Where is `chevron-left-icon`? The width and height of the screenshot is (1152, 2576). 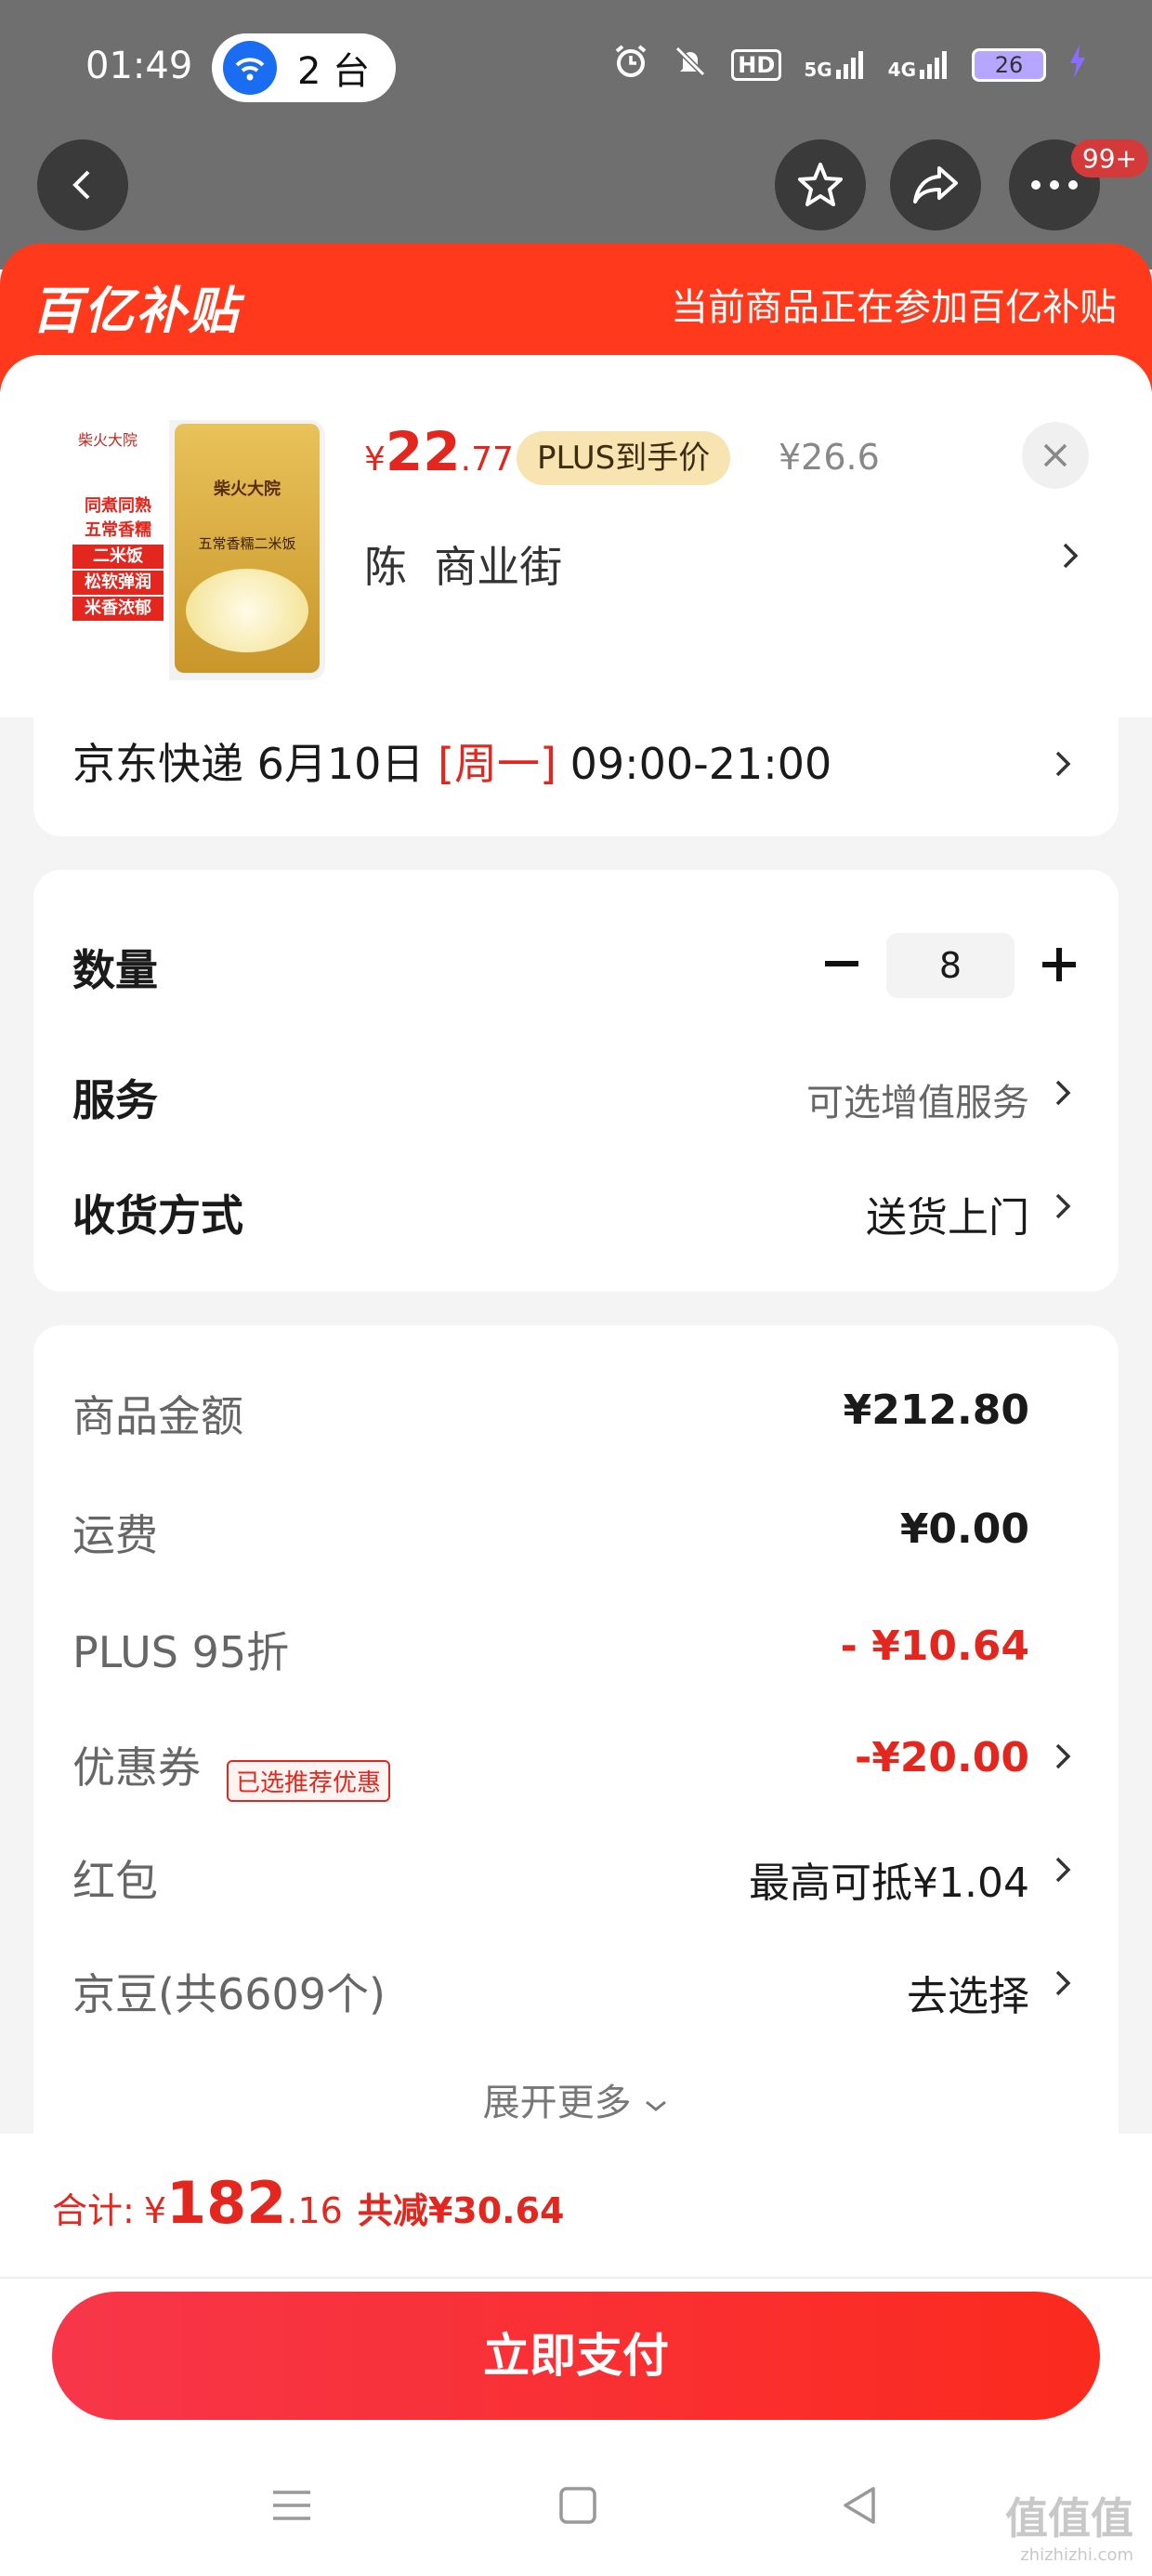 chevron-left-icon is located at coordinates (81, 185).